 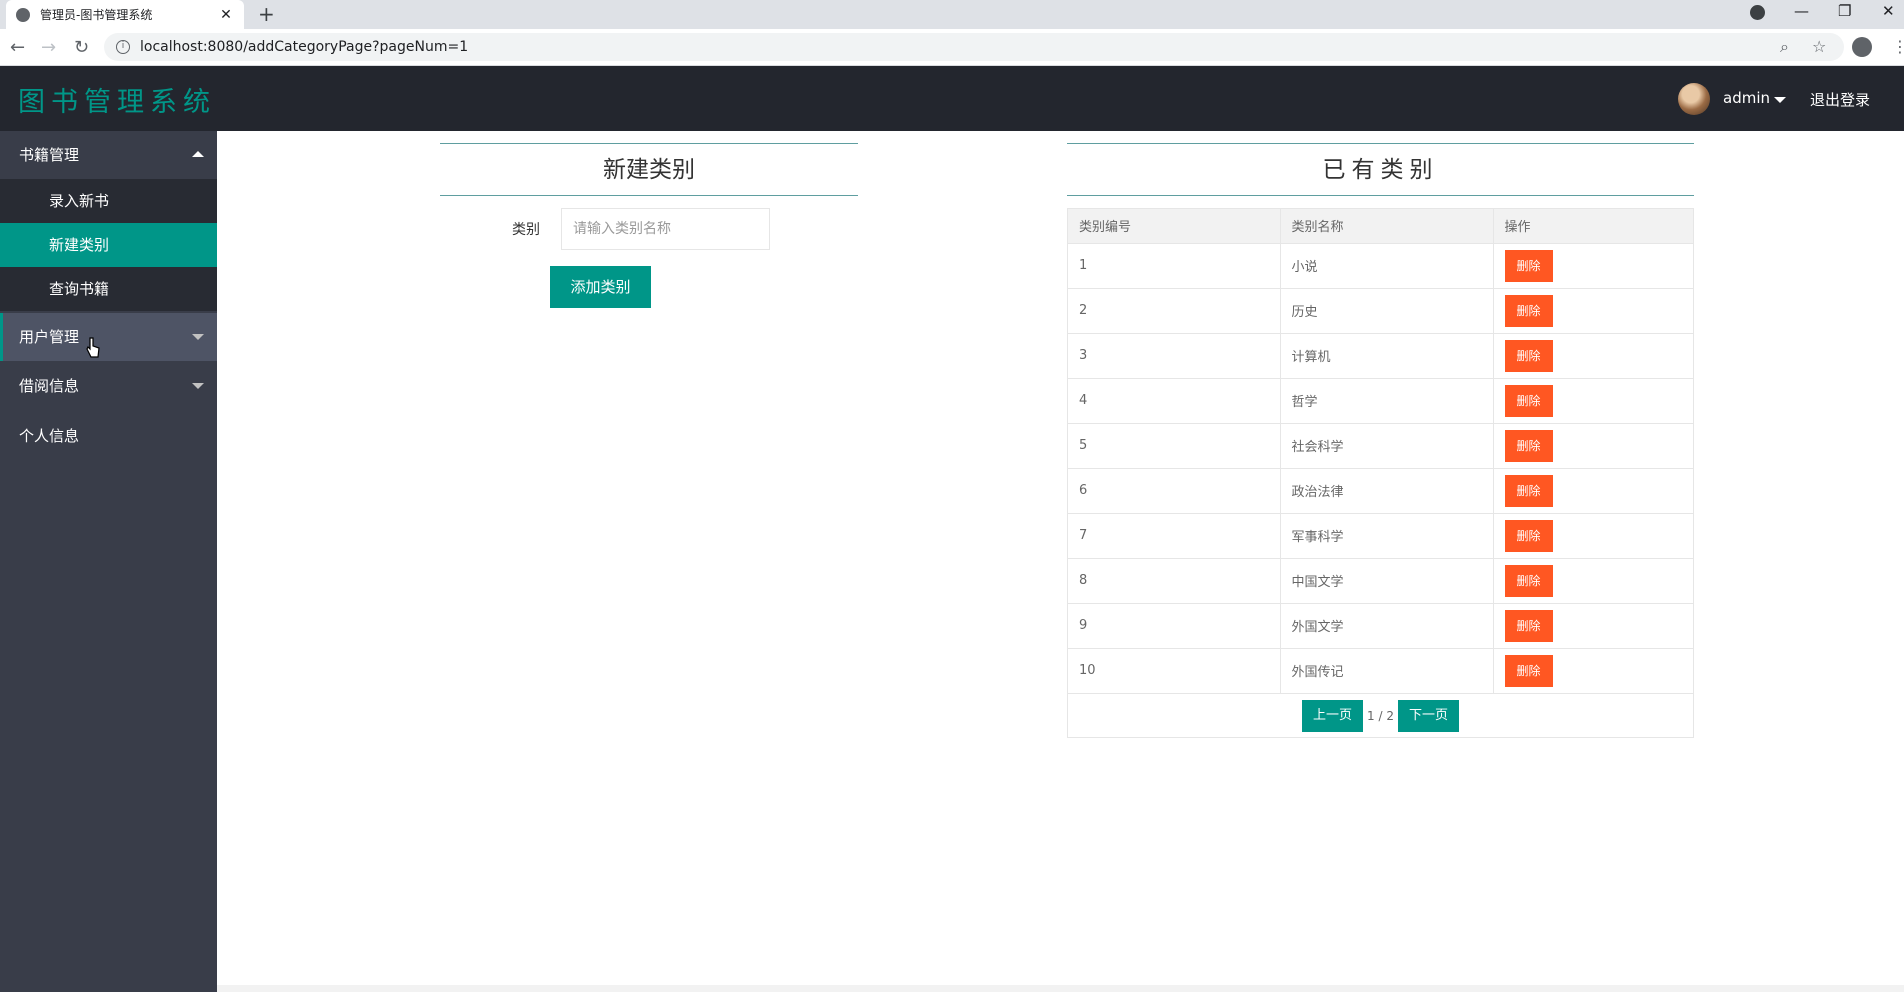 I want to click on category-id: 3, so click(x=1174, y=356).